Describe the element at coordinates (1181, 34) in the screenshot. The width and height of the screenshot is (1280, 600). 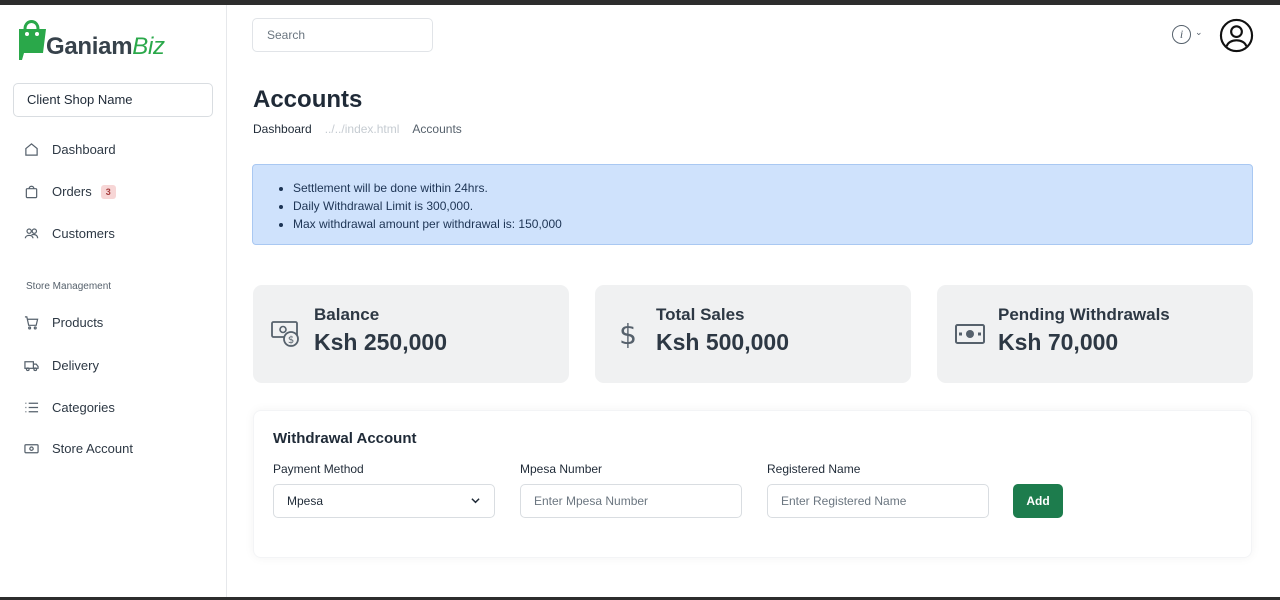
I see `info-icon: i` at that location.